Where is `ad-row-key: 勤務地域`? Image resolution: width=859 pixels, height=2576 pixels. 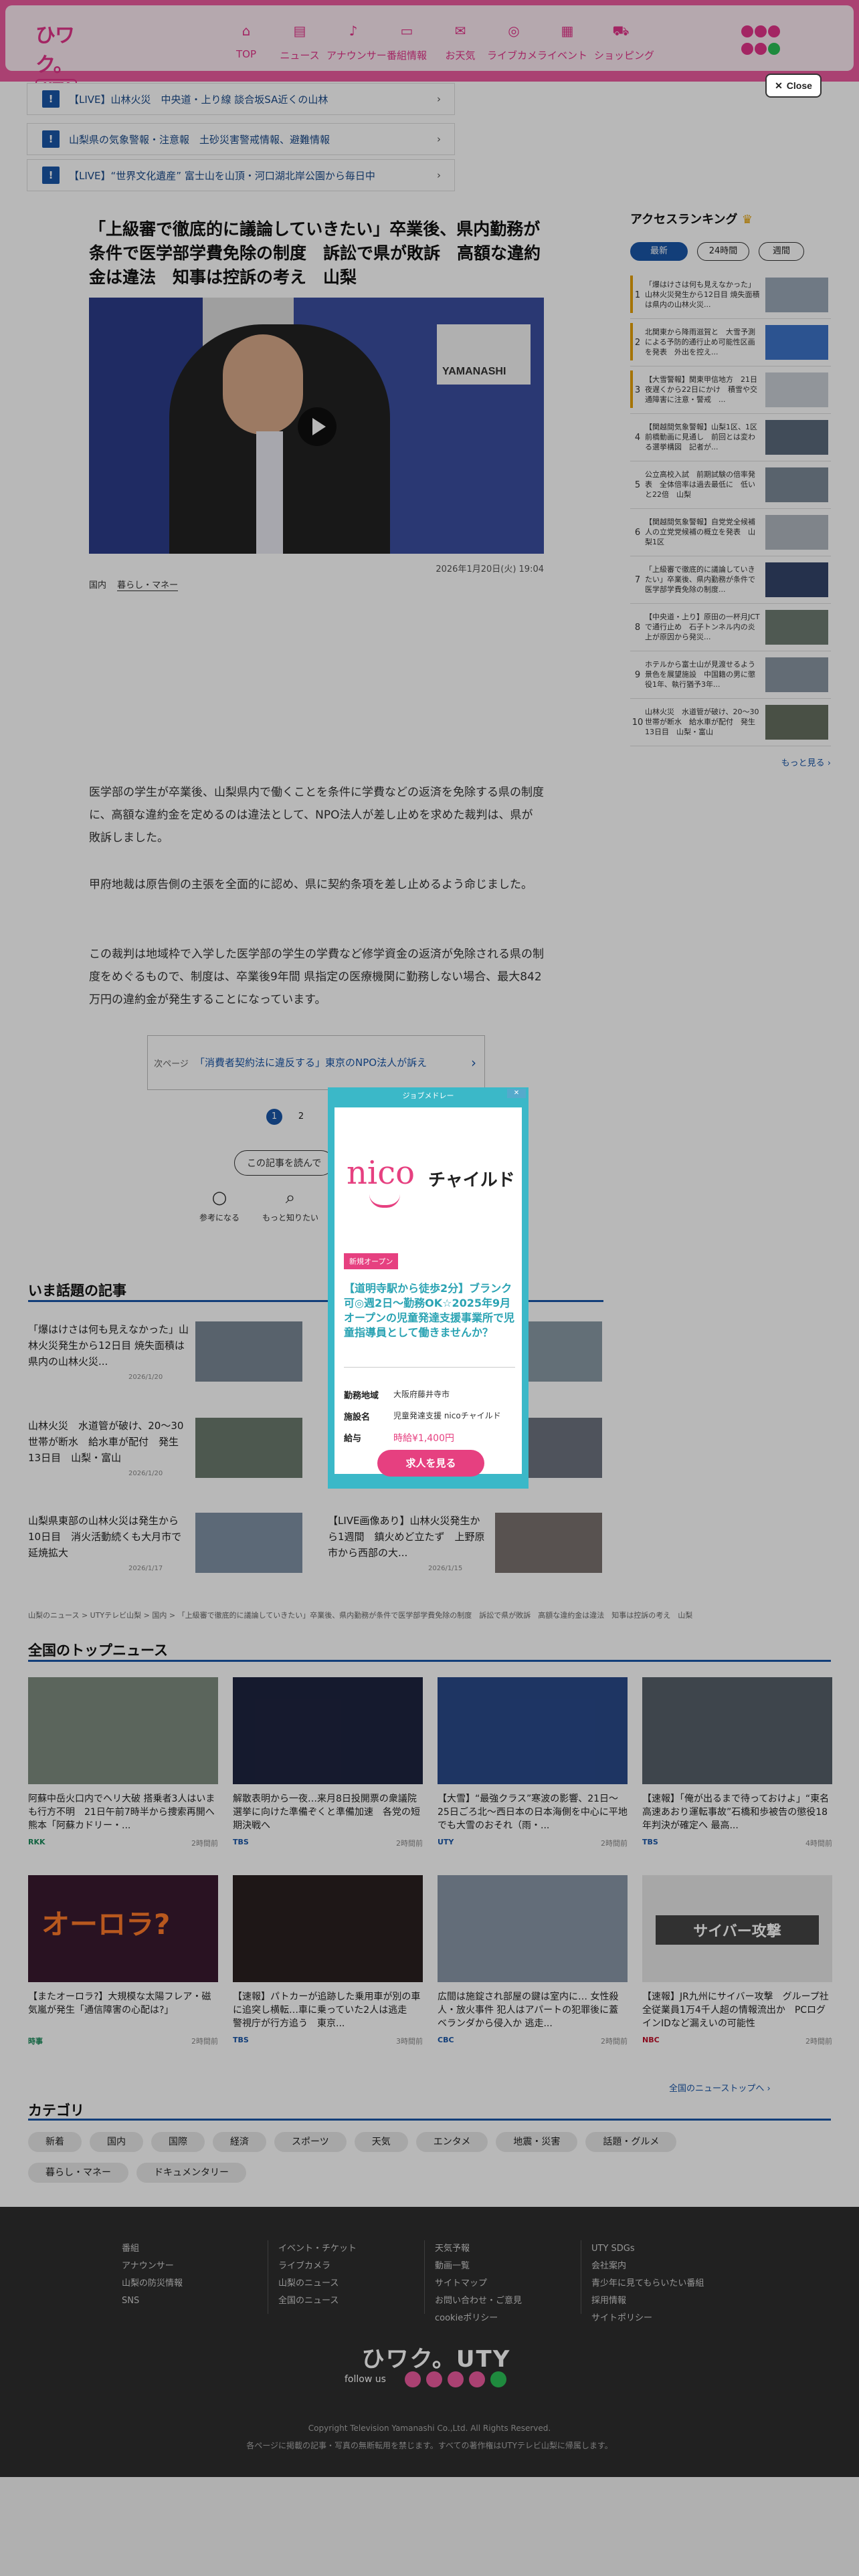
ad-row-key: 勤務地域 is located at coordinates (361, 1396).